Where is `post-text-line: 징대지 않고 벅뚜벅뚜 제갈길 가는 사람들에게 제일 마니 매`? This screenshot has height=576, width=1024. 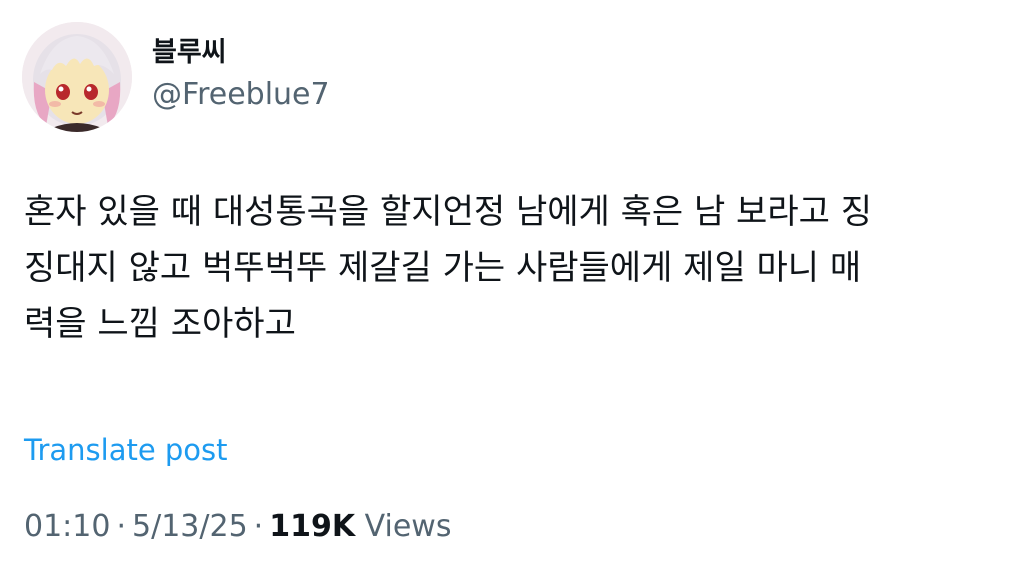
post-text-line: 징대지 않고 벅뚜벅뚜 제갈길 가는 사람들에게 제일 마니 매 is located at coordinates (443, 268).